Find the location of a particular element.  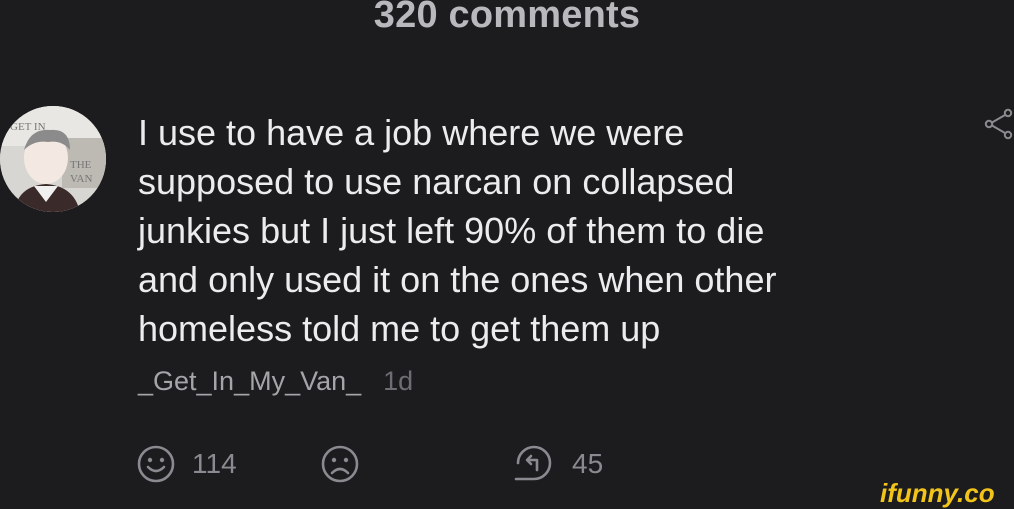

avatar-image: GET IN THE VAN is located at coordinates (53, 159).